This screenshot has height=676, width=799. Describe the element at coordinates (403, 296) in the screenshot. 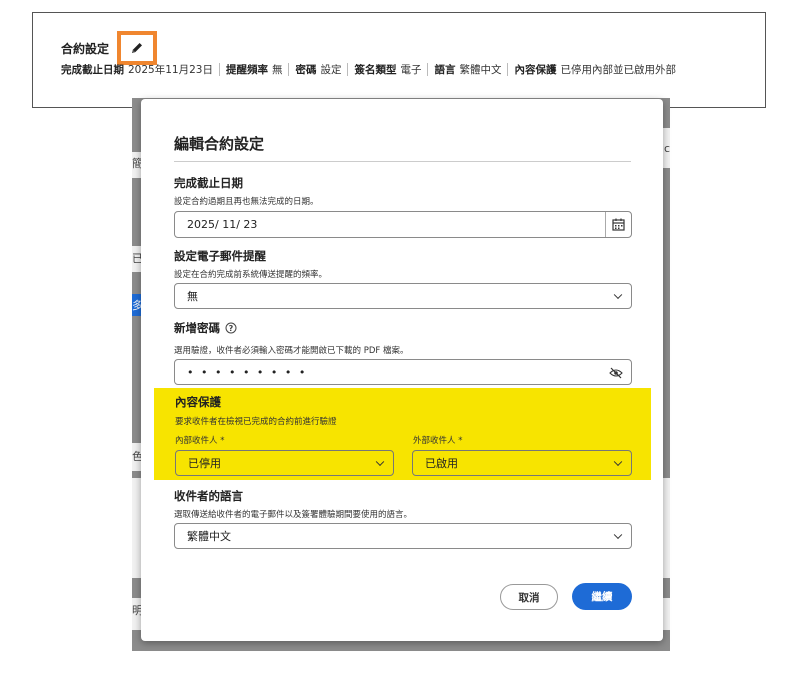

I see `reminder-select: 無` at that location.